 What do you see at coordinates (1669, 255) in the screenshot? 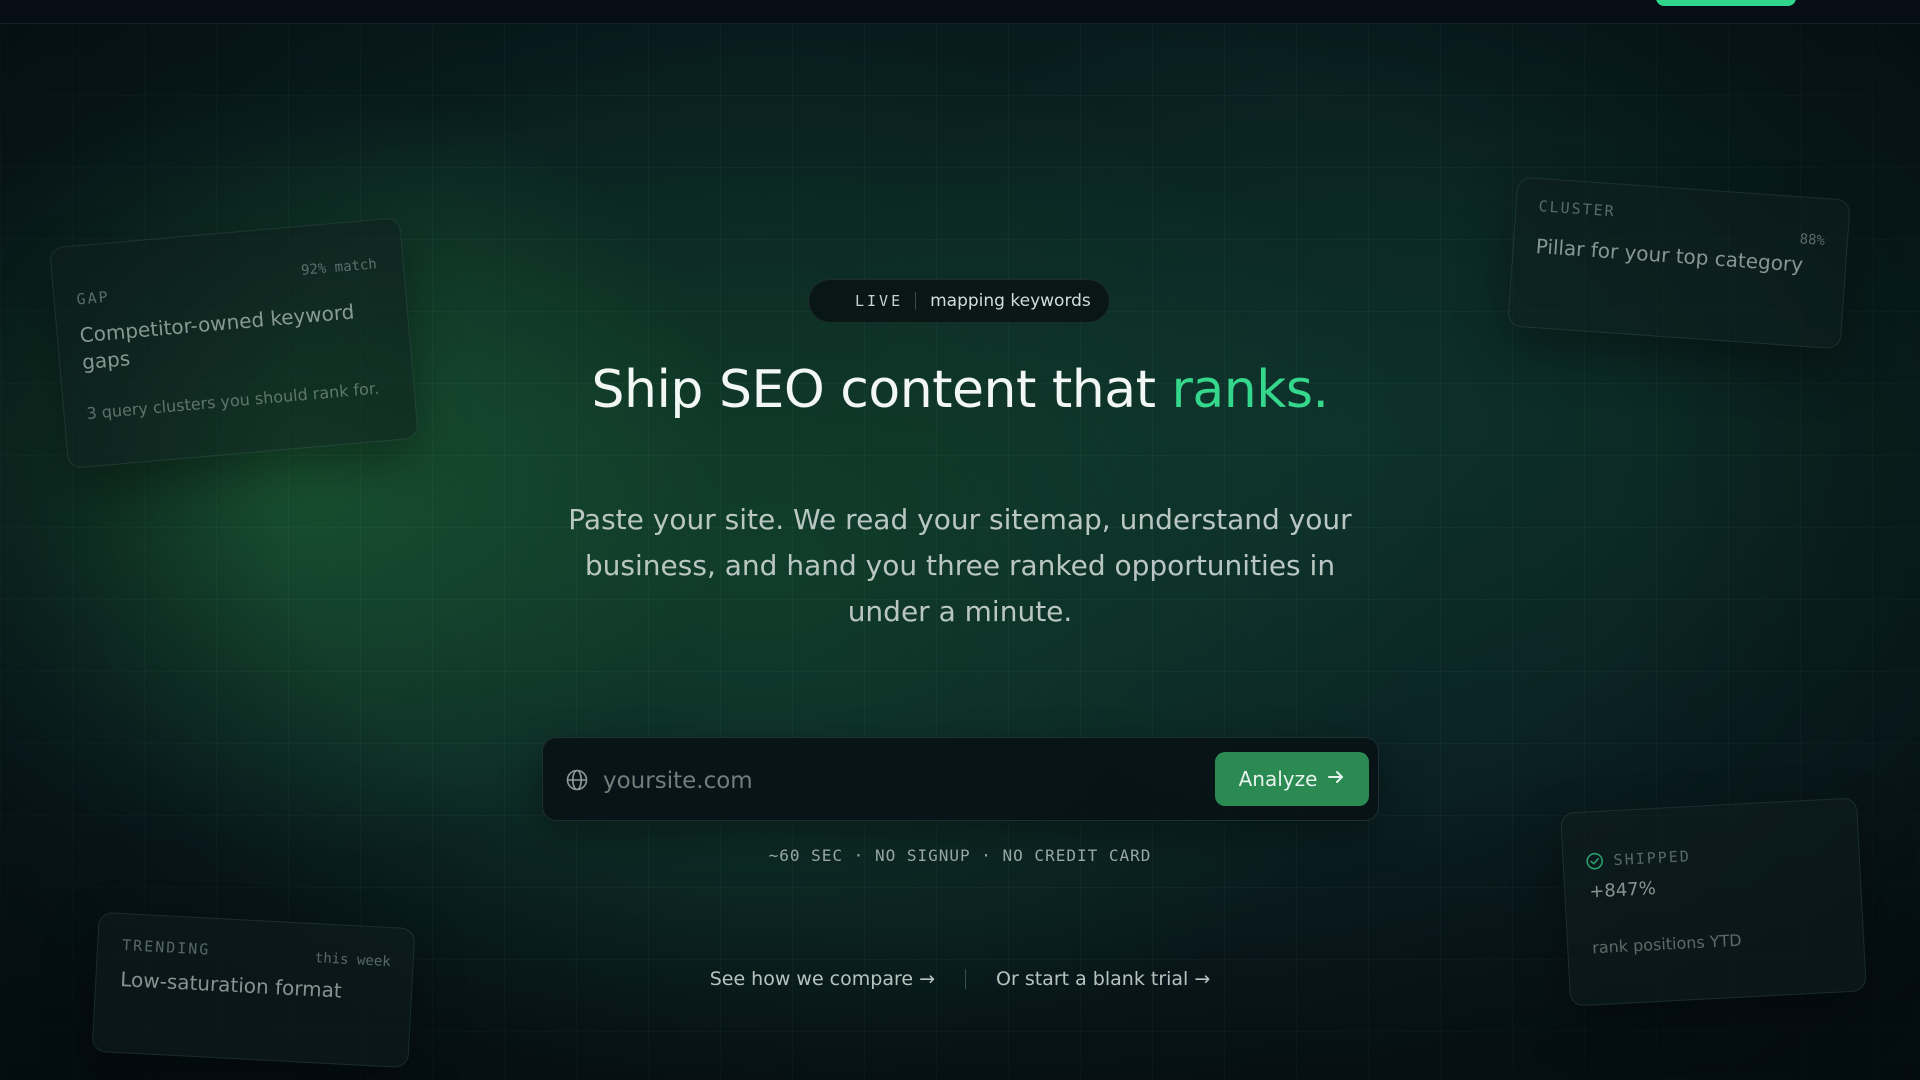
I see `cluster-card-title: Pillar for your top category` at bounding box center [1669, 255].